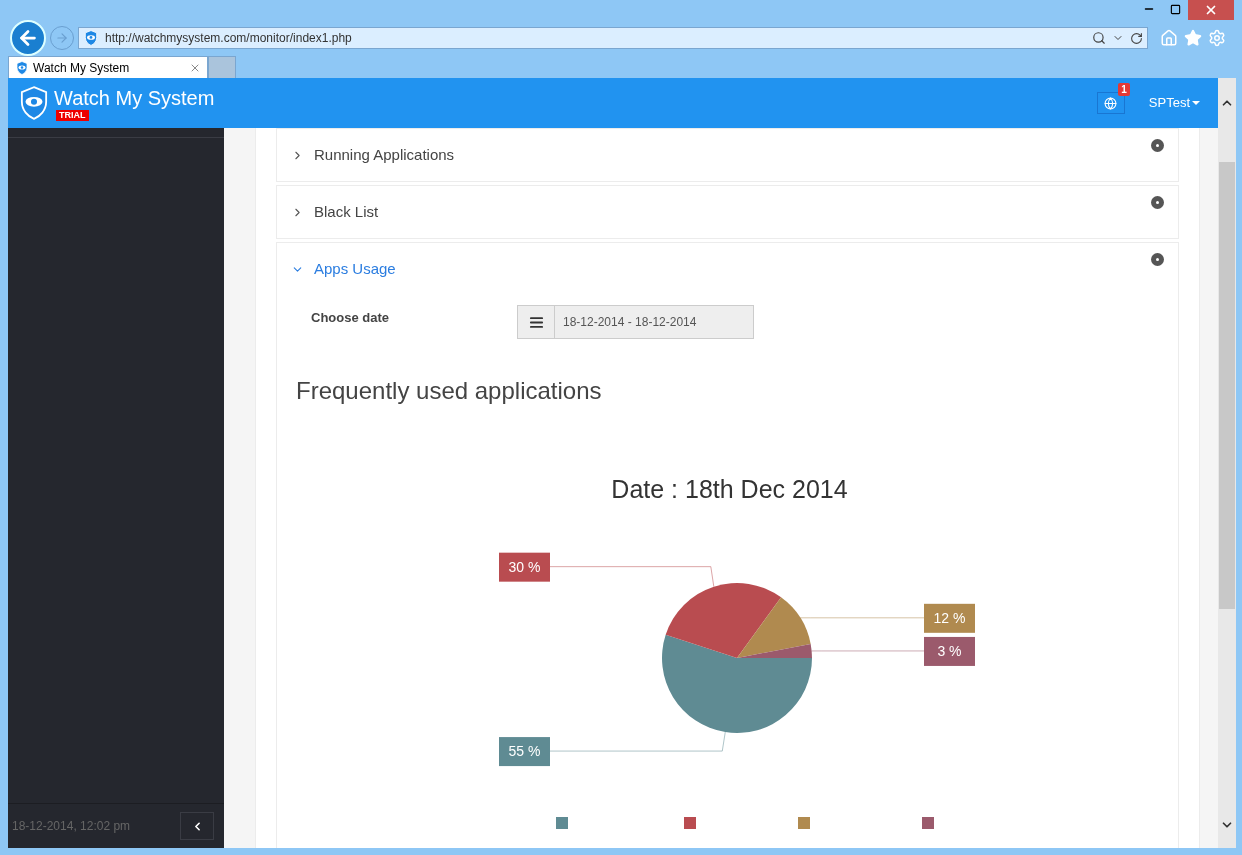  Describe the element at coordinates (91, 38) in the screenshot. I see `site-shield-icon` at that location.